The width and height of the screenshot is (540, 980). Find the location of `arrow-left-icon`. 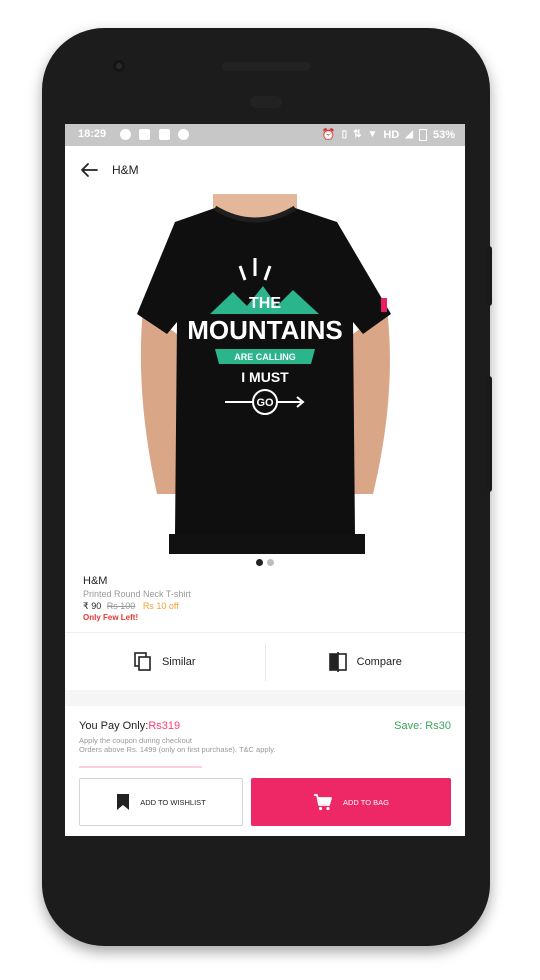

arrow-left-icon is located at coordinates (89, 170).